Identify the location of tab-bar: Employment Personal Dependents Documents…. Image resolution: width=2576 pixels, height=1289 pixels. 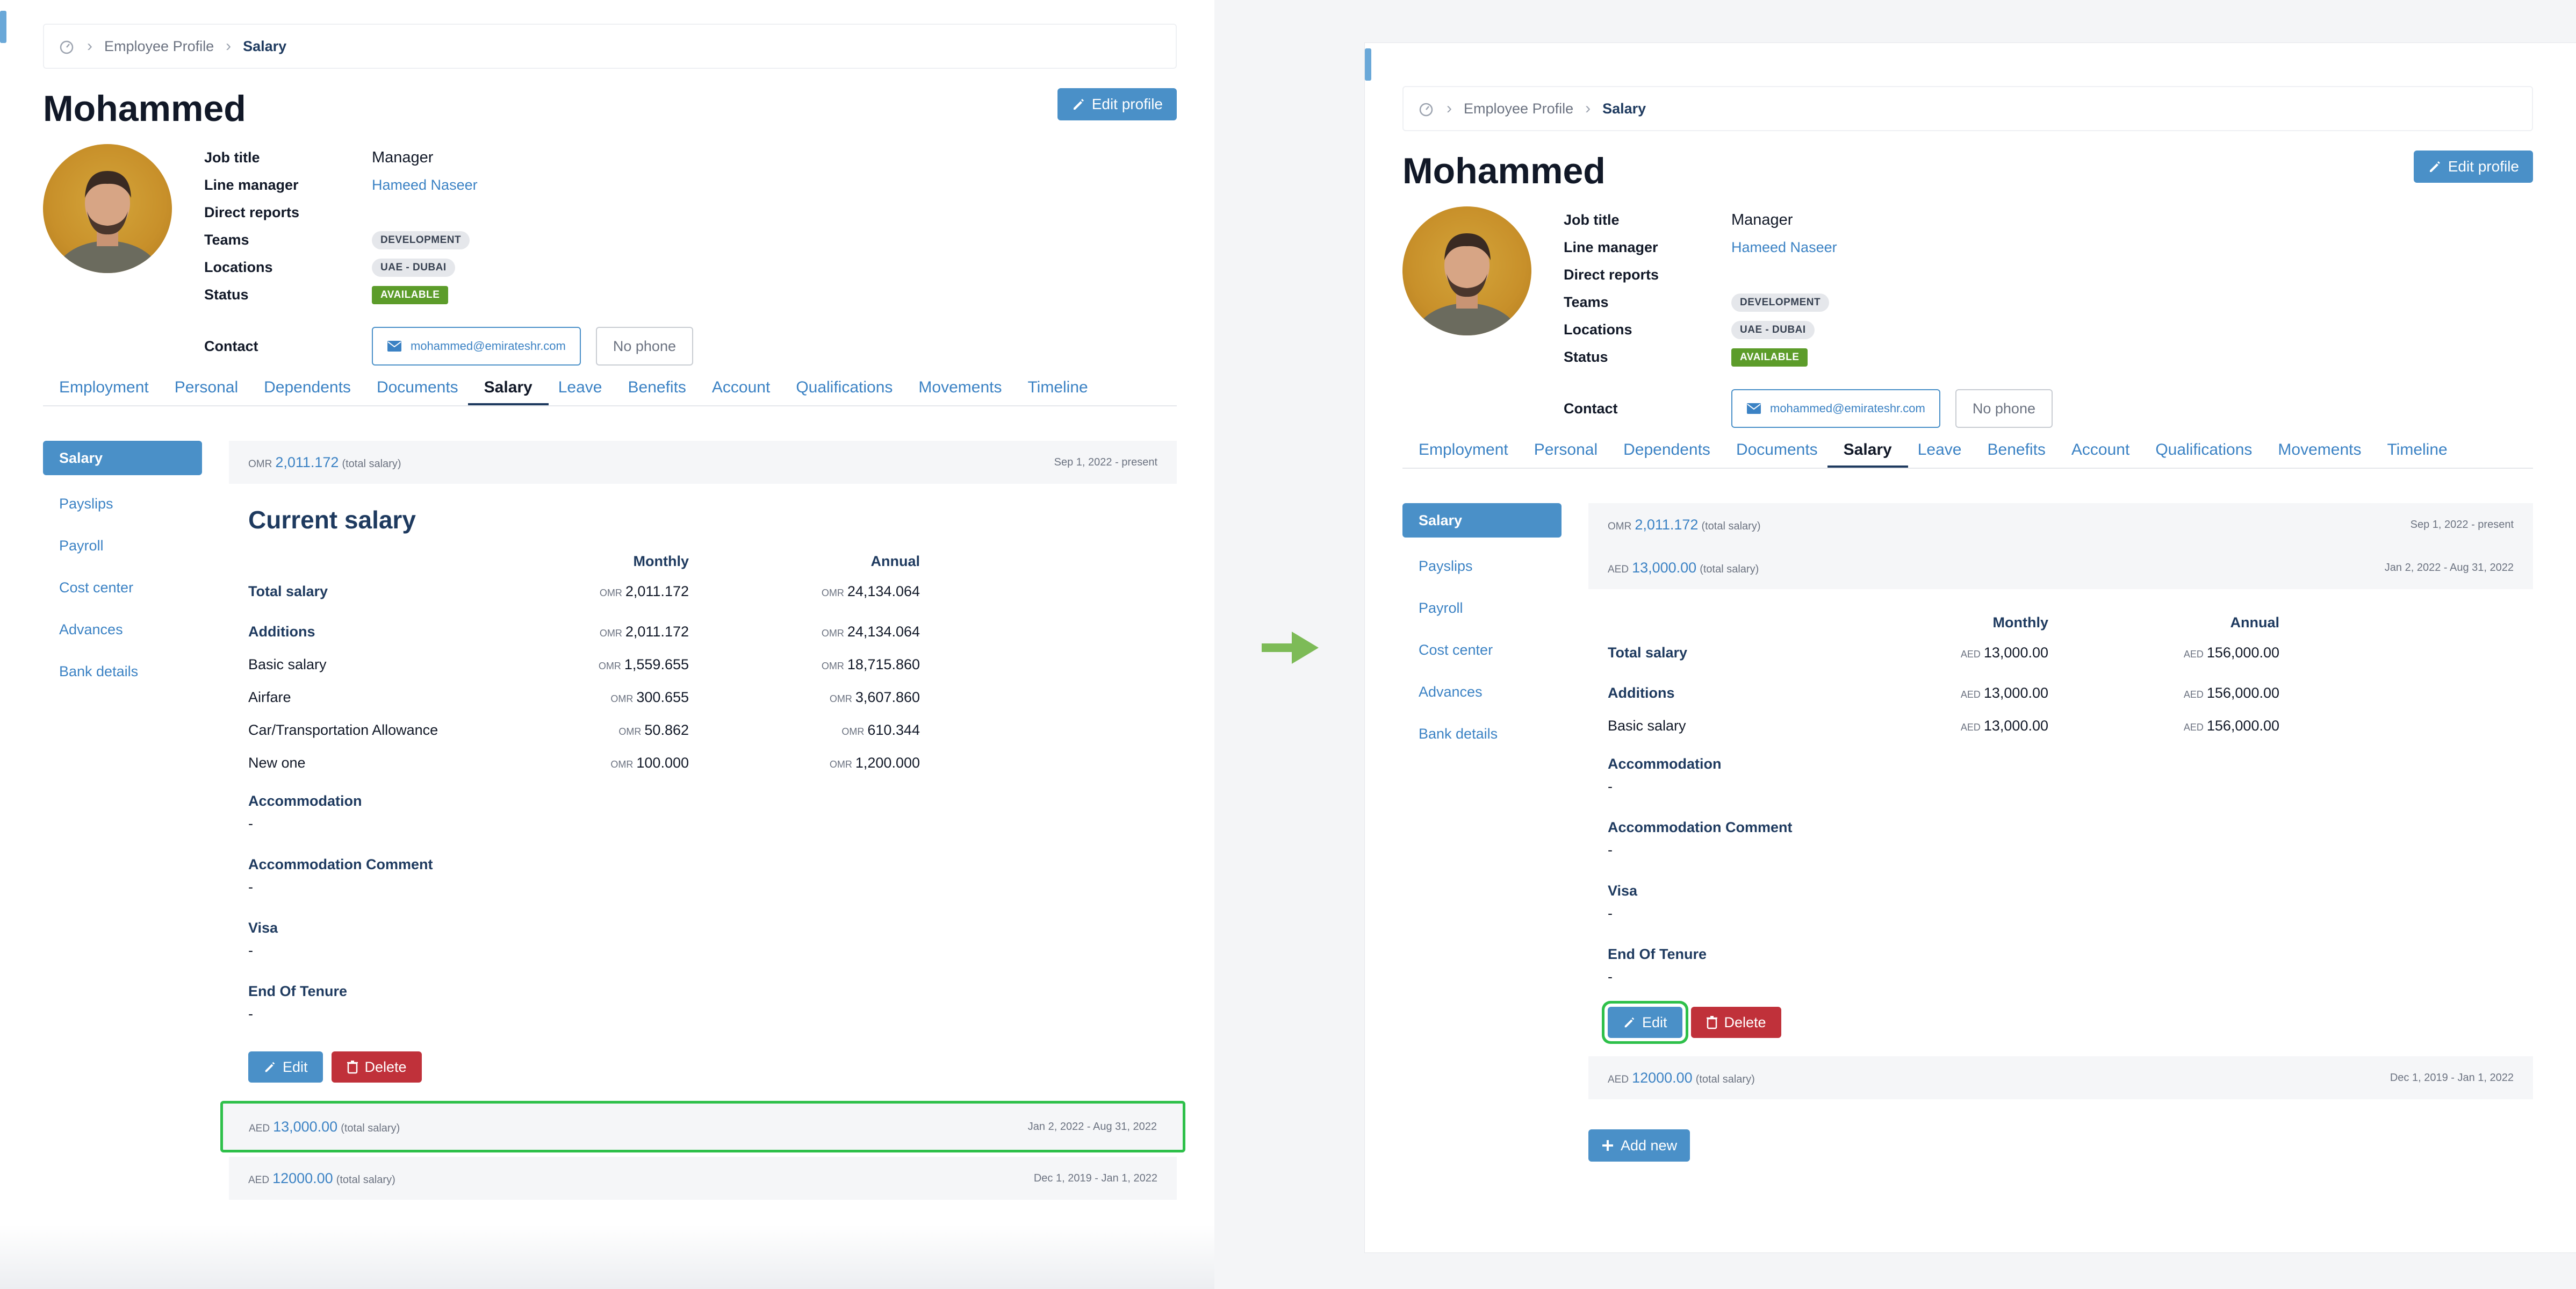
(1967, 450).